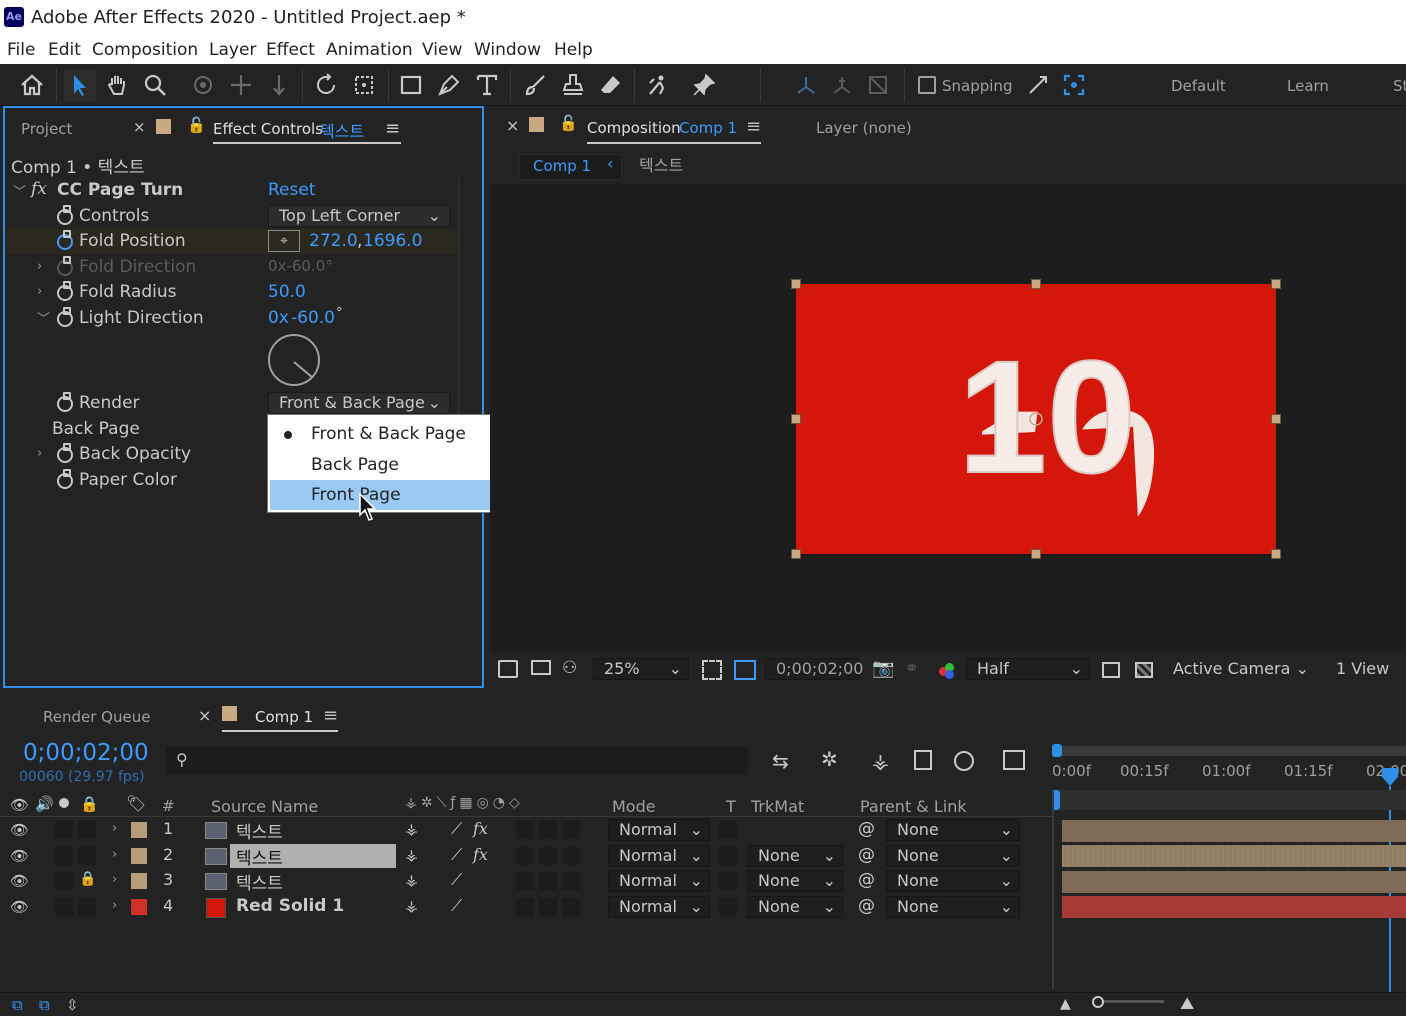  I want to click on playhead-handle, so click(1390, 777).